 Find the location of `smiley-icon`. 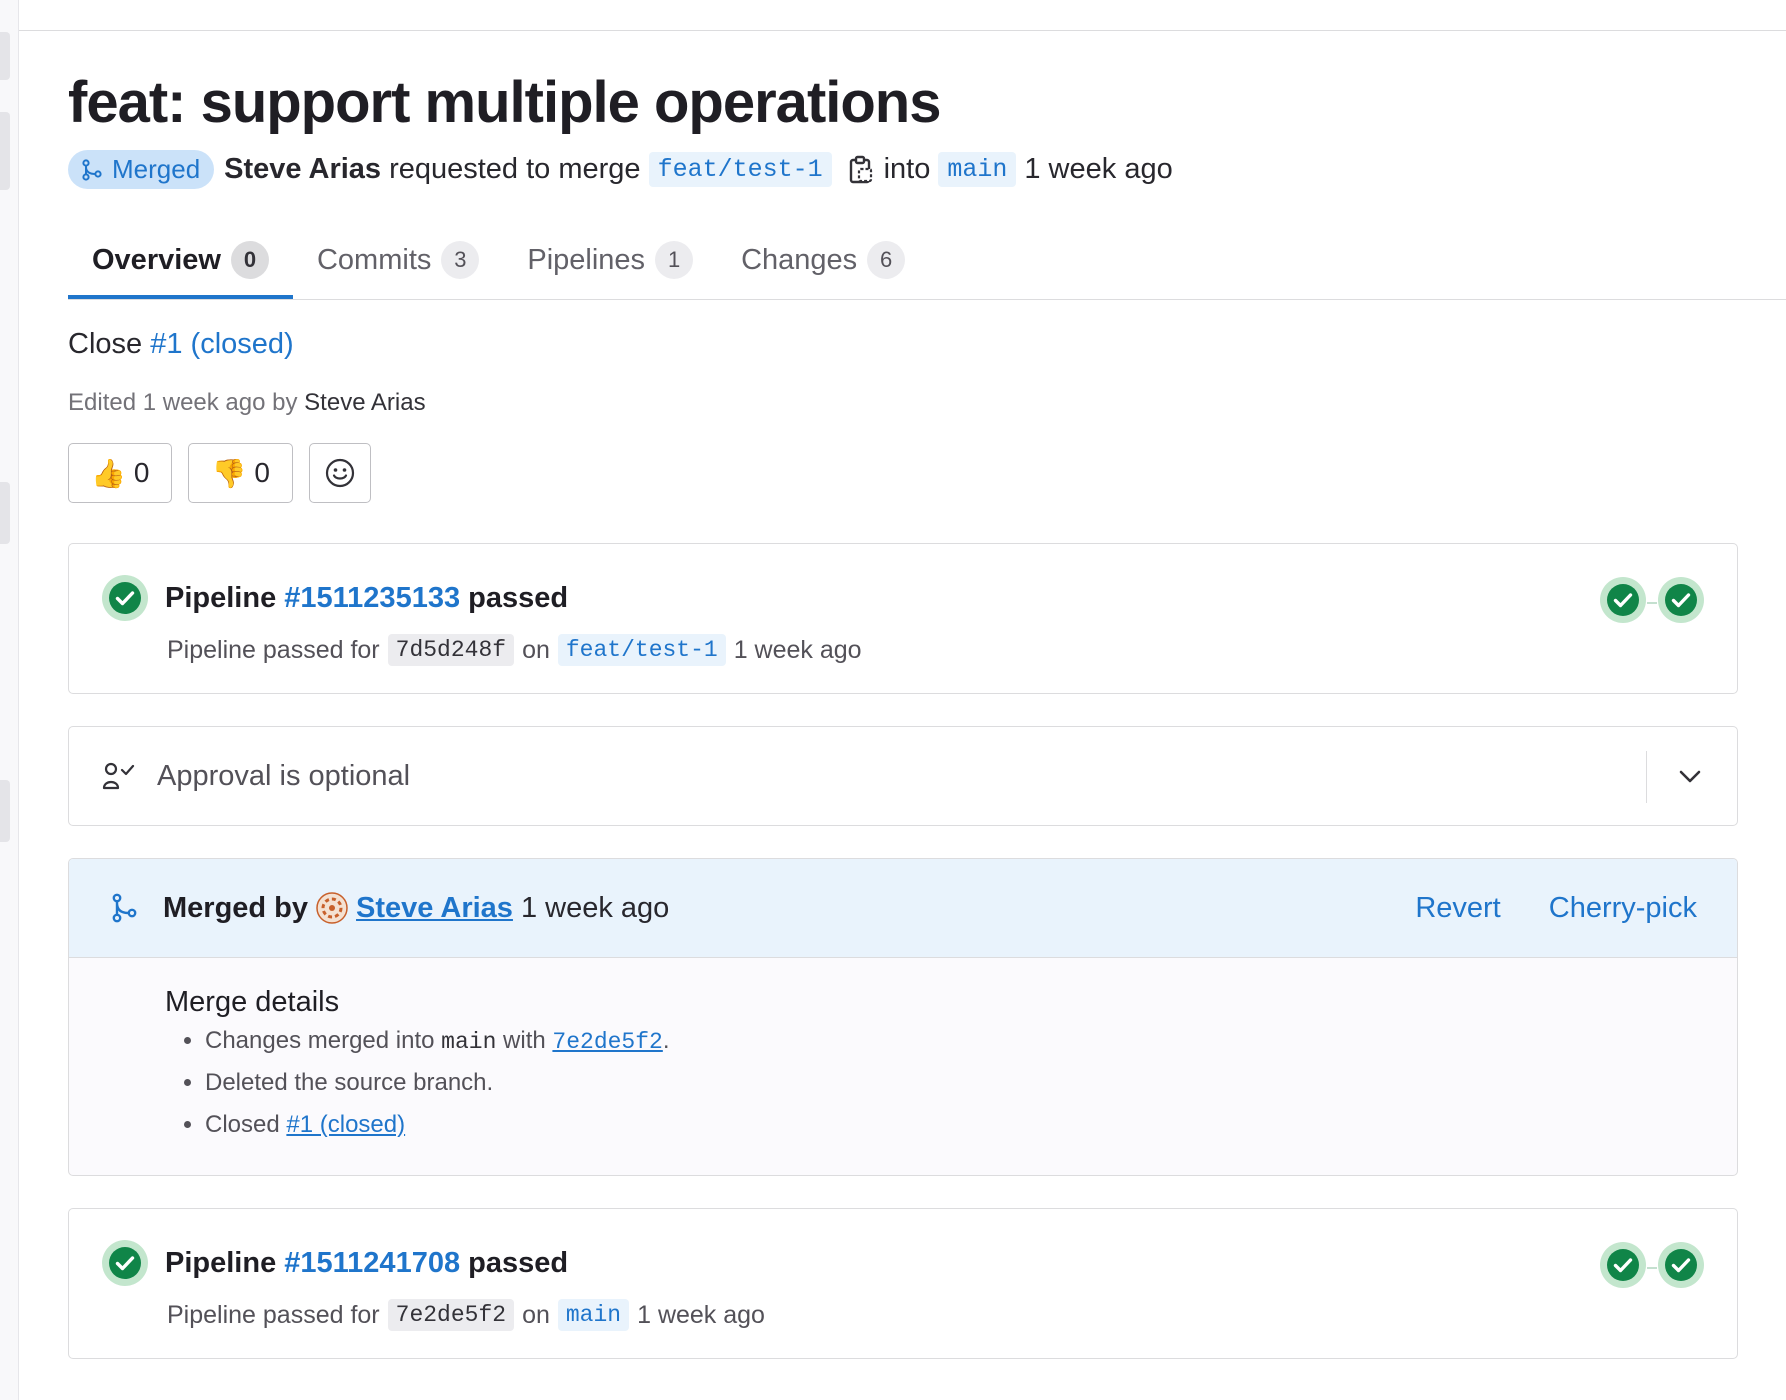

smiley-icon is located at coordinates (340, 473).